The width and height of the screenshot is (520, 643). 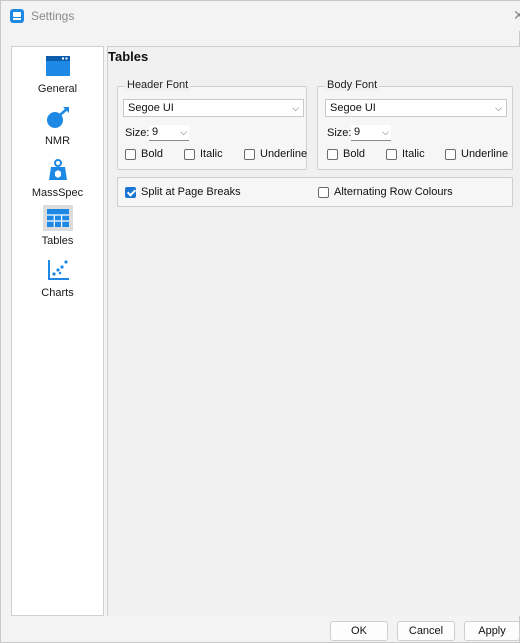 I want to click on sidebar-item-tables: Tables, so click(x=57, y=229).